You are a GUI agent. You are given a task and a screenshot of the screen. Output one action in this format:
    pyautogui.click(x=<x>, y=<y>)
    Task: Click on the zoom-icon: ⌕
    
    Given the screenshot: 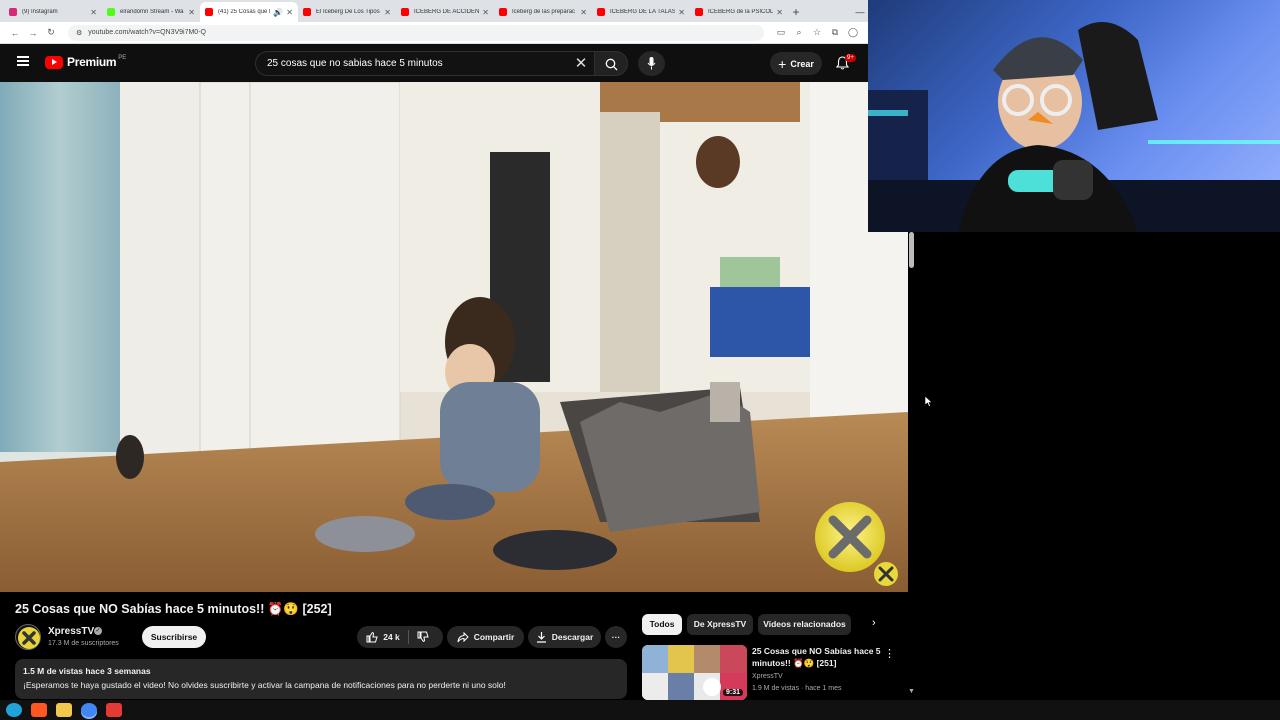 What is the action you would take?
    pyautogui.click(x=799, y=32)
    